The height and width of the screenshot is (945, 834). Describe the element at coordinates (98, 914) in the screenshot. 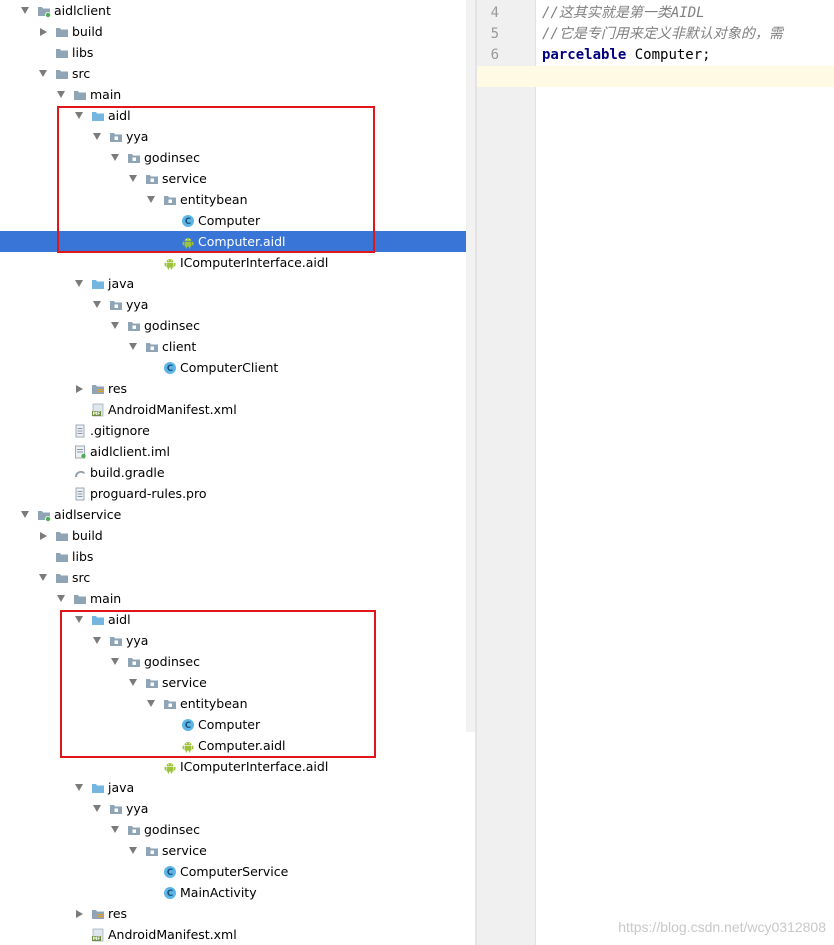

I see `res-folder-icon` at that location.